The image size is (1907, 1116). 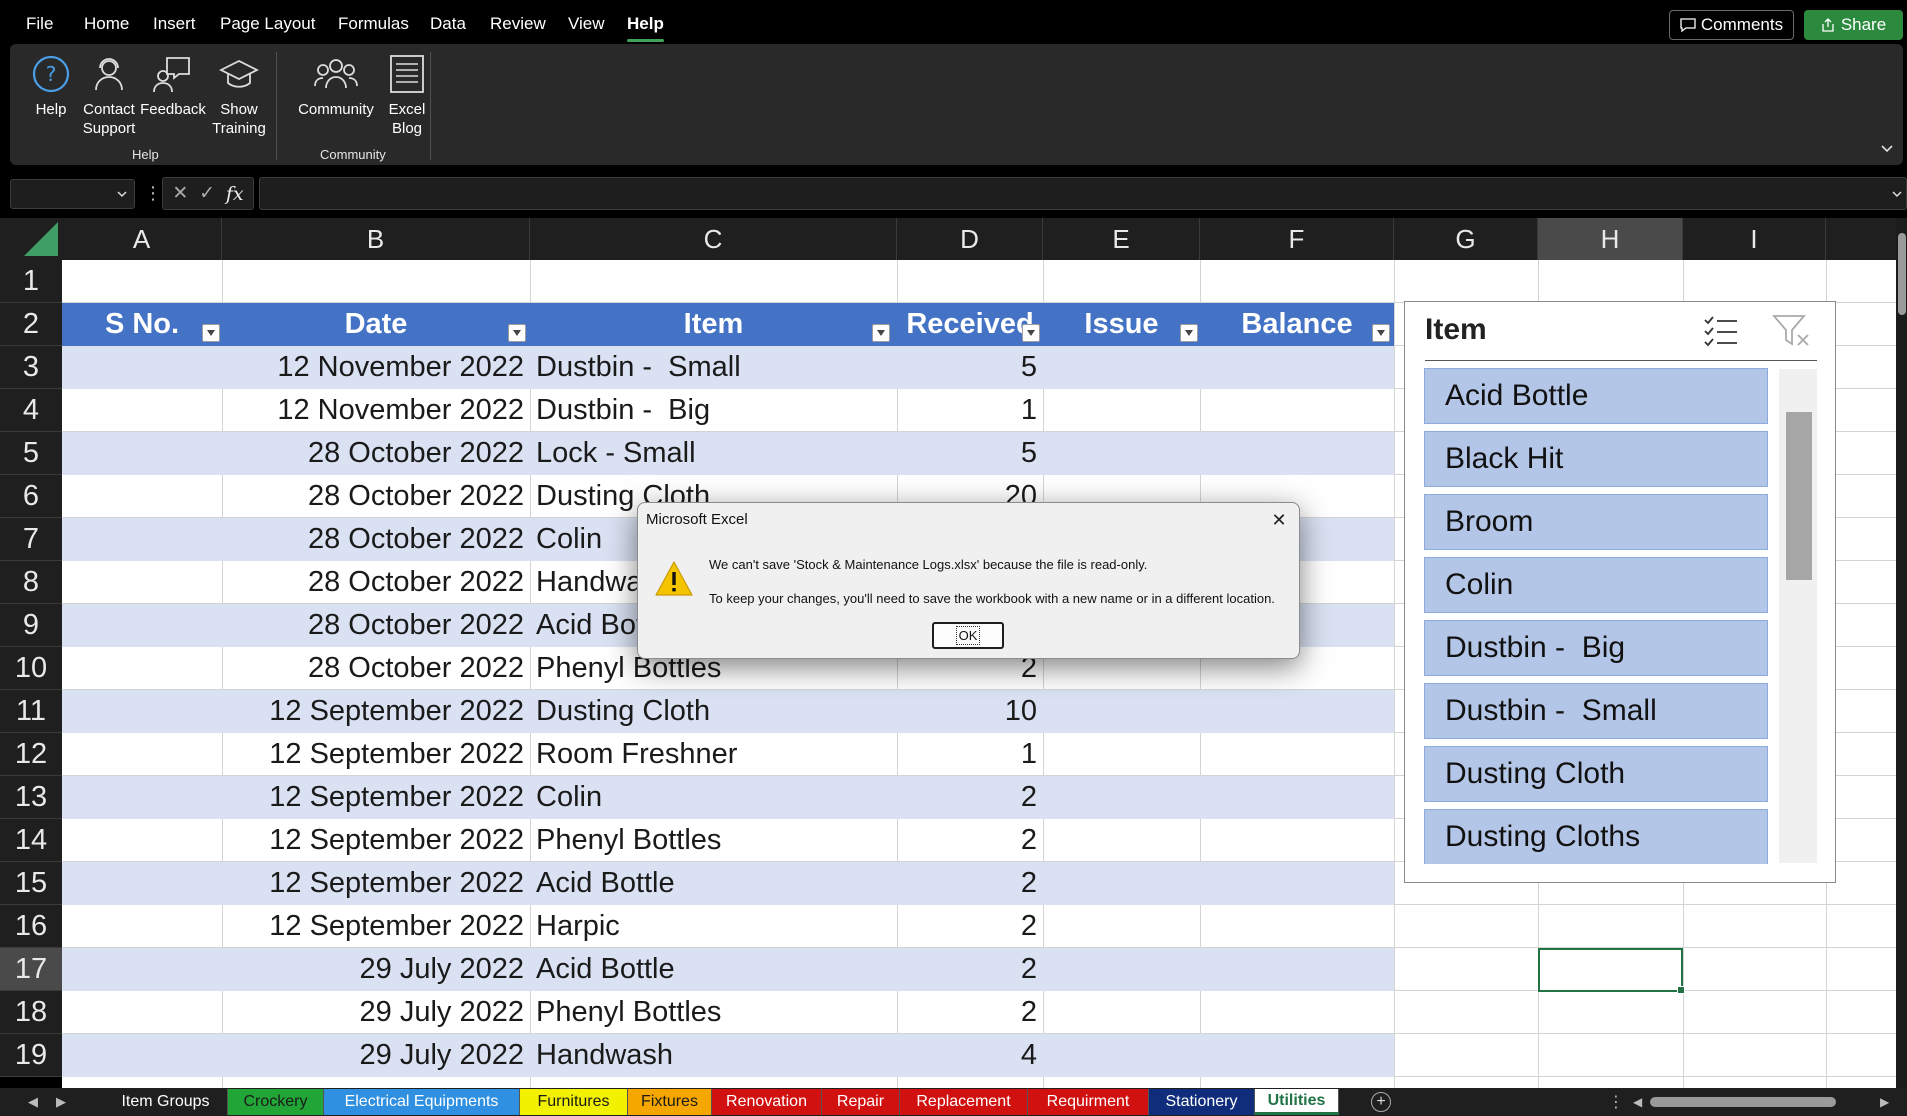 What do you see at coordinates (31, 367) in the screenshot?
I see `row-header-3: 3` at bounding box center [31, 367].